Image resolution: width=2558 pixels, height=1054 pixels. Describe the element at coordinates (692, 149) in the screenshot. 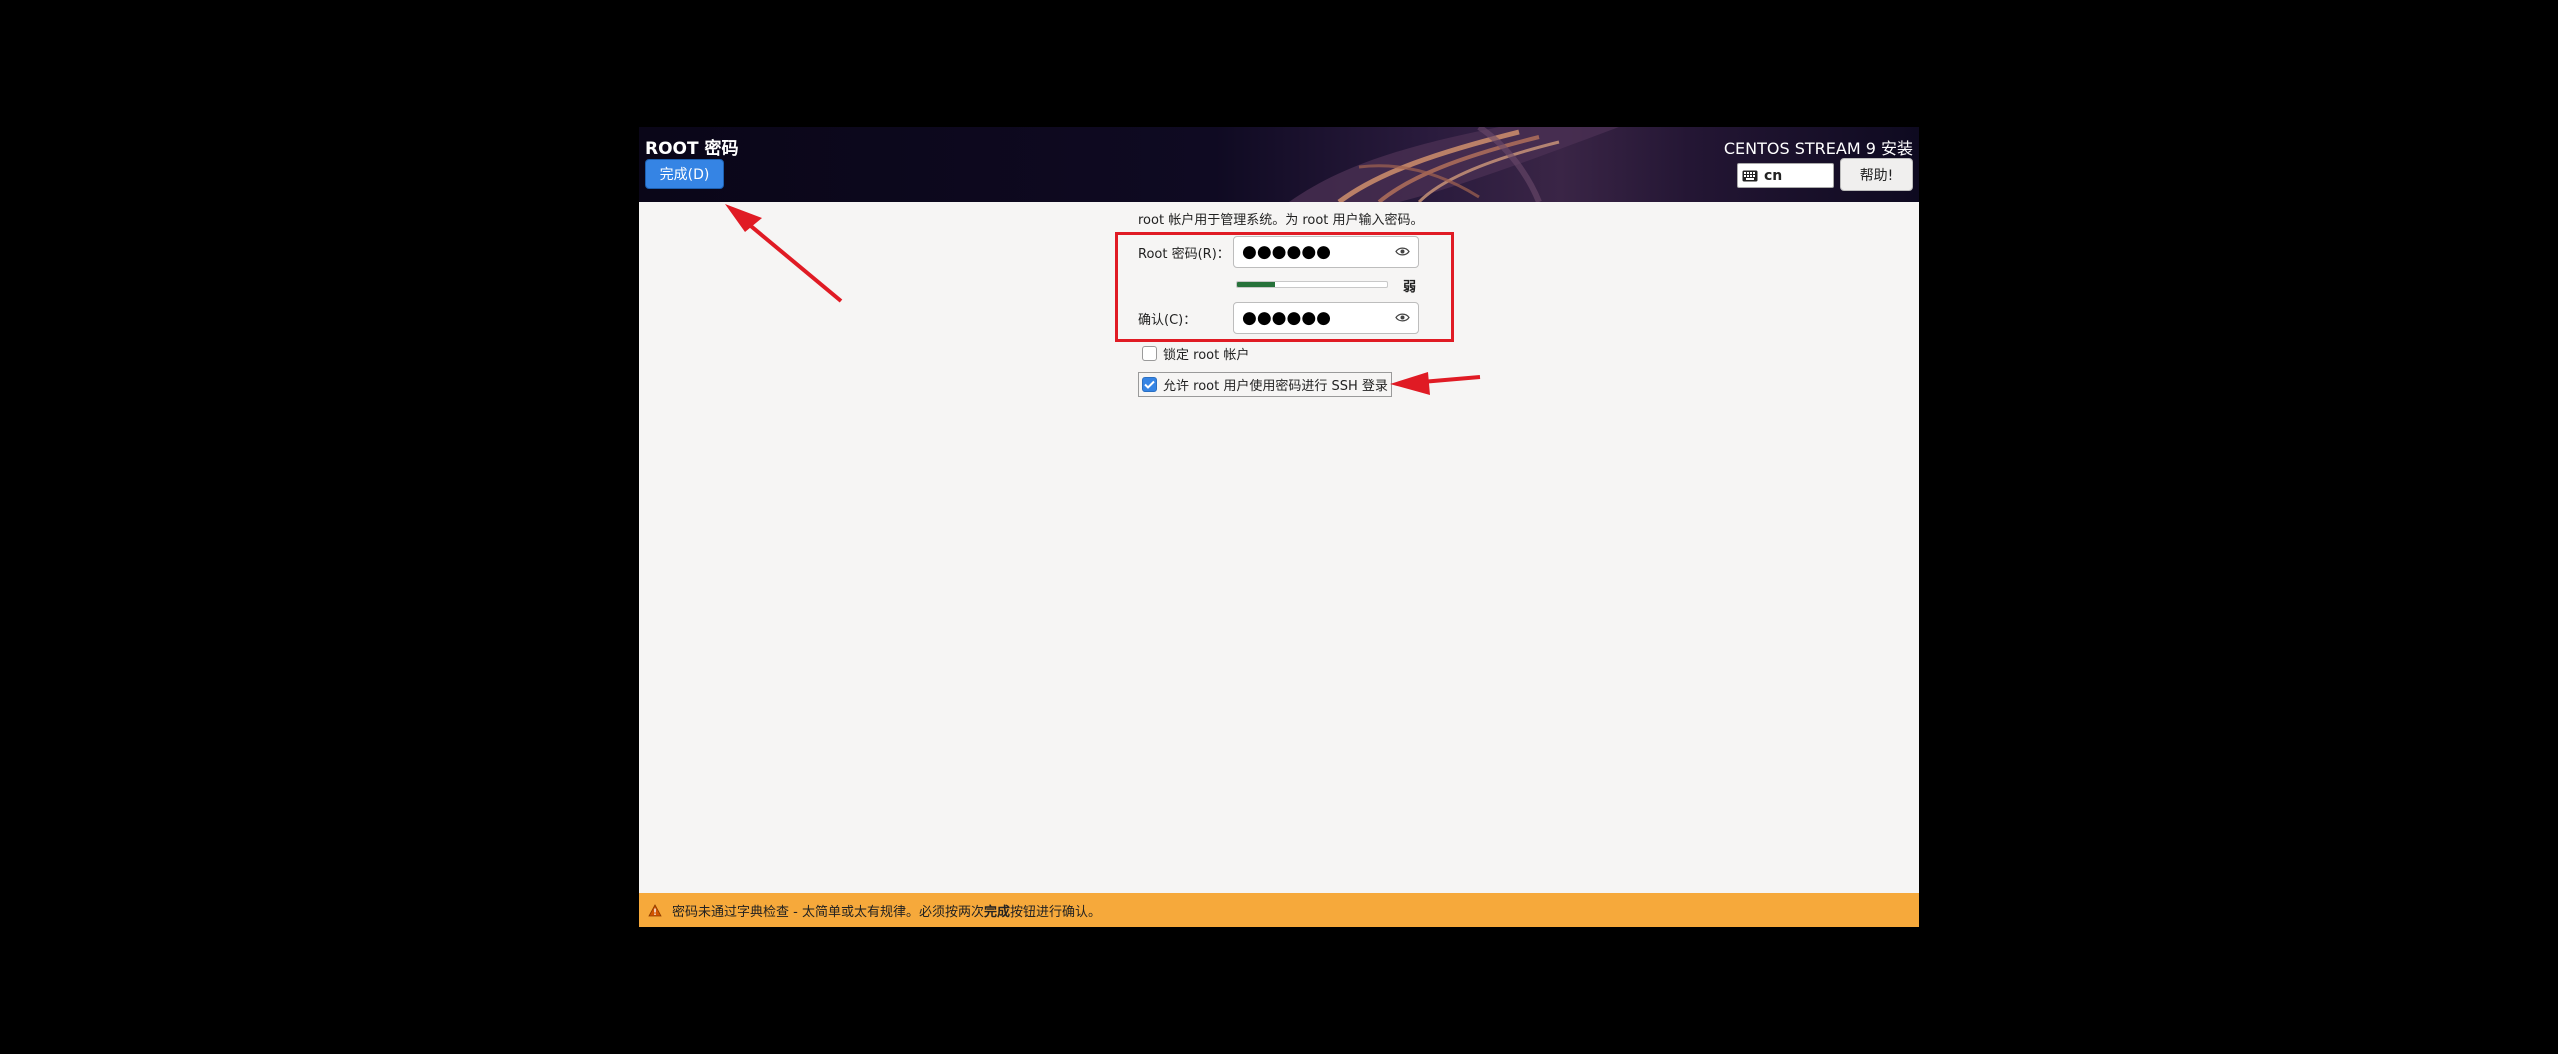

I see `page-title: ROOT 密码` at that location.